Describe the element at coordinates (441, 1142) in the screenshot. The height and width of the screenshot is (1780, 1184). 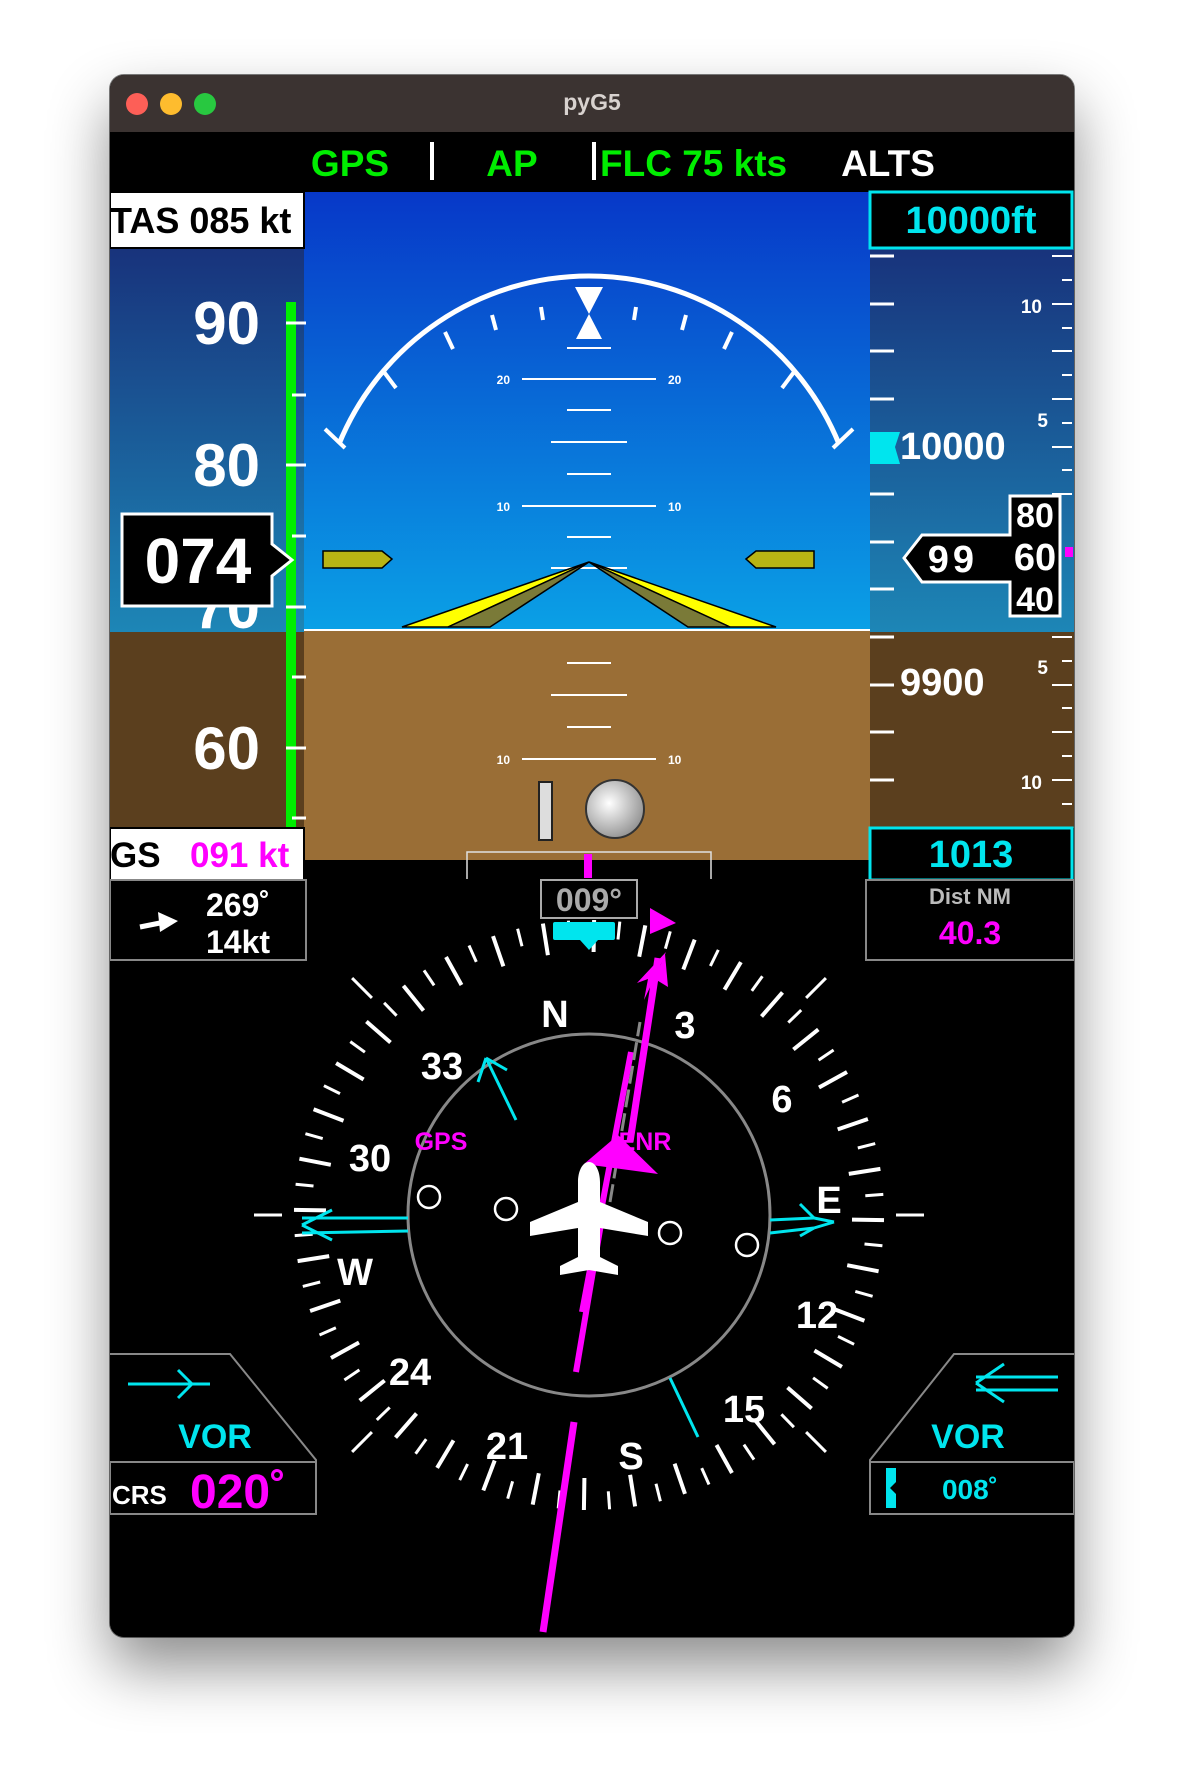
I see `nav-source-label: GPS` at that location.